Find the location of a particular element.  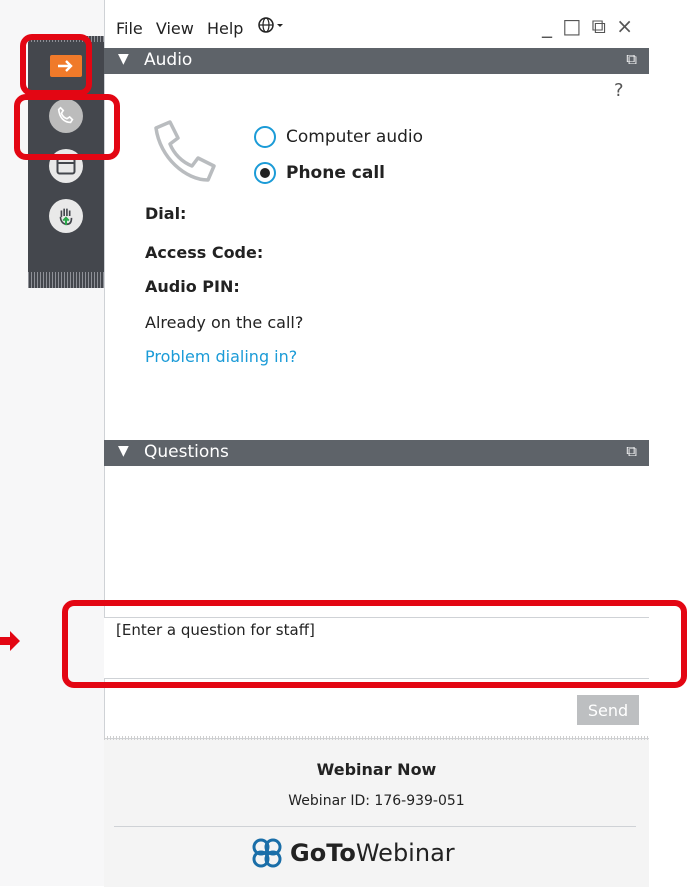

problem-dialing-link: Problem dialing in? is located at coordinates (221, 356).